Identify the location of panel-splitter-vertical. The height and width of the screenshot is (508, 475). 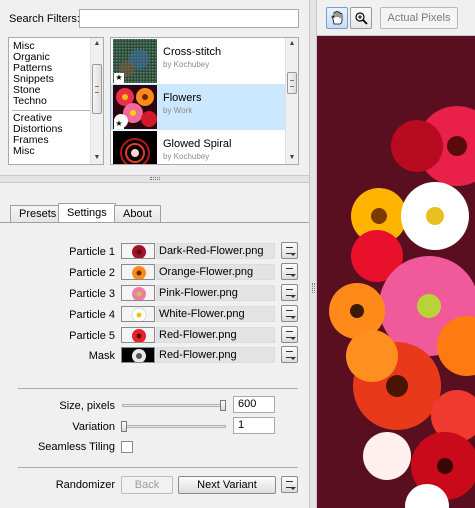
(313, 254).